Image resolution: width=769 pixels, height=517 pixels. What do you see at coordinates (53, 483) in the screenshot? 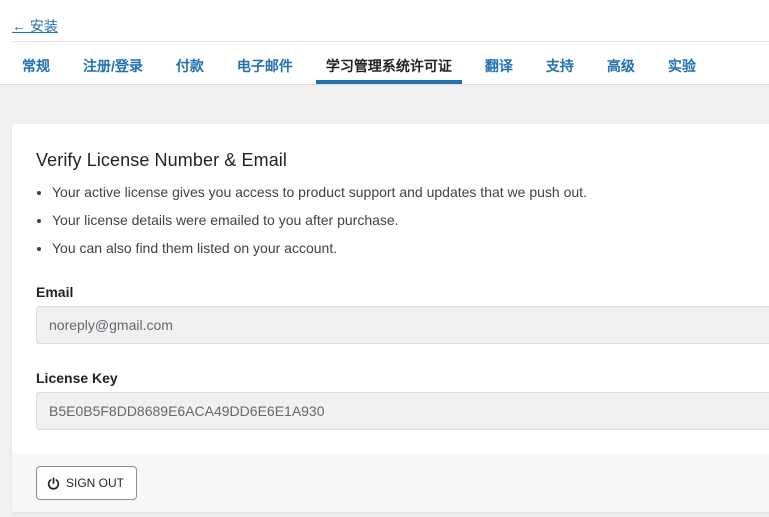
I see `power-icon` at bounding box center [53, 483].